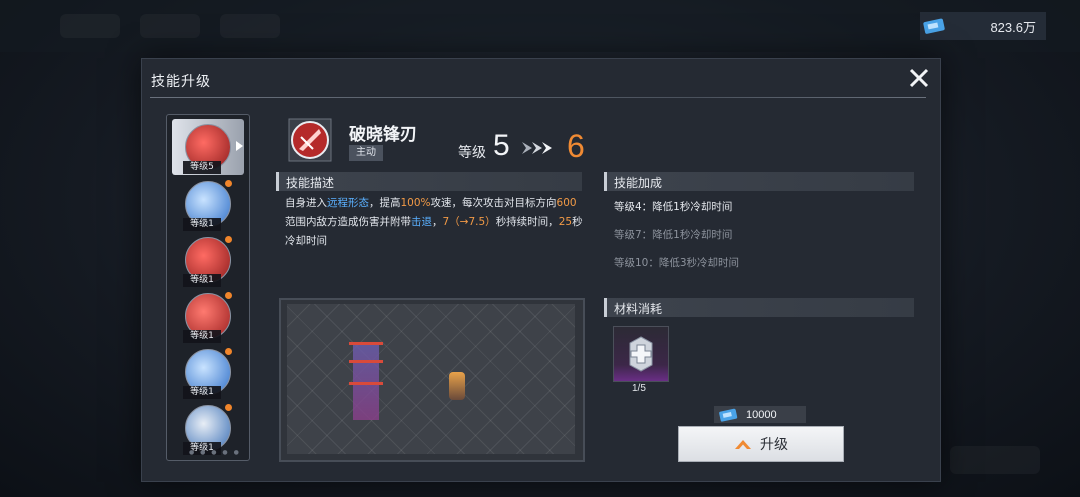  I want to click on chevron-up-icon, so click(743, 444).